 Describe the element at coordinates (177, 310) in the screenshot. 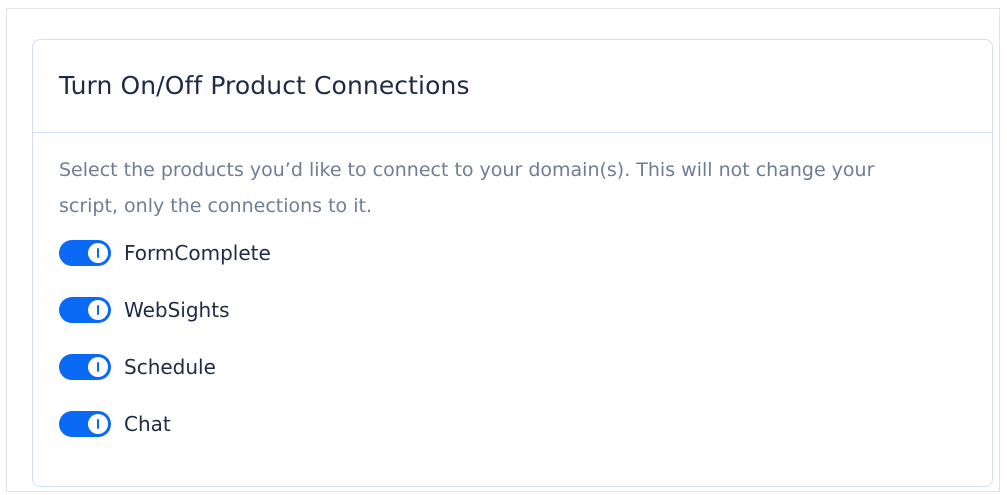

I see `toggle-label: WebSights` at that location.